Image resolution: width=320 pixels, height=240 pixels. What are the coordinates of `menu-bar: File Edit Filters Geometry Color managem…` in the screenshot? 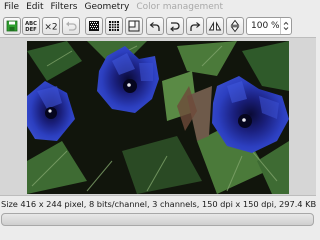 It's located at (158, 7).